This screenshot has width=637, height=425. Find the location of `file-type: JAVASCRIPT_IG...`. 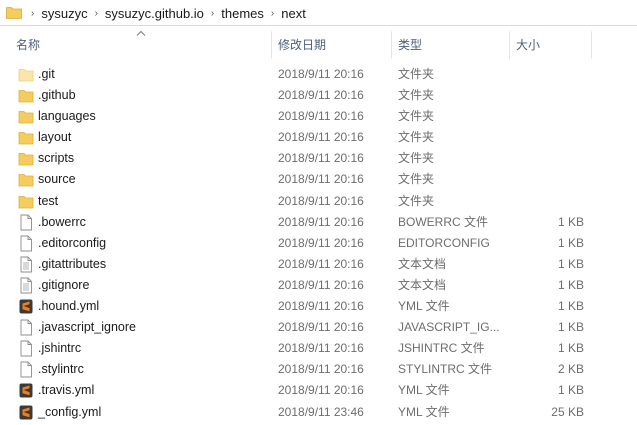

file-type: JAVASCRIPT_IG... is located at coordinates (449, 327).